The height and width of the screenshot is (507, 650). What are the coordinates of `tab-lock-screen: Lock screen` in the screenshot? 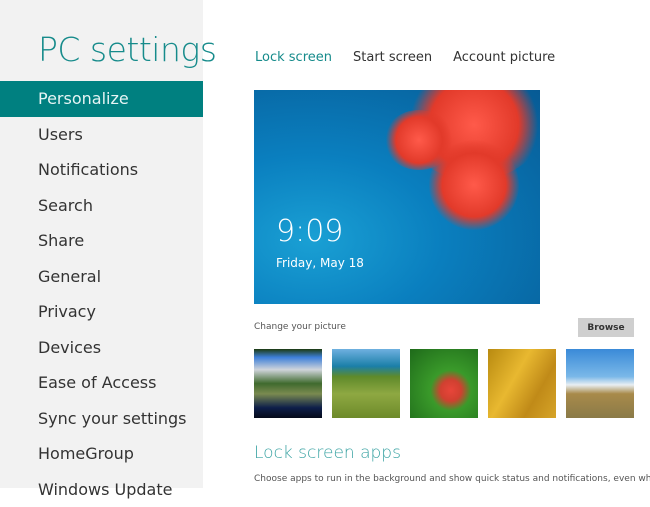 It's located at (293, 57).